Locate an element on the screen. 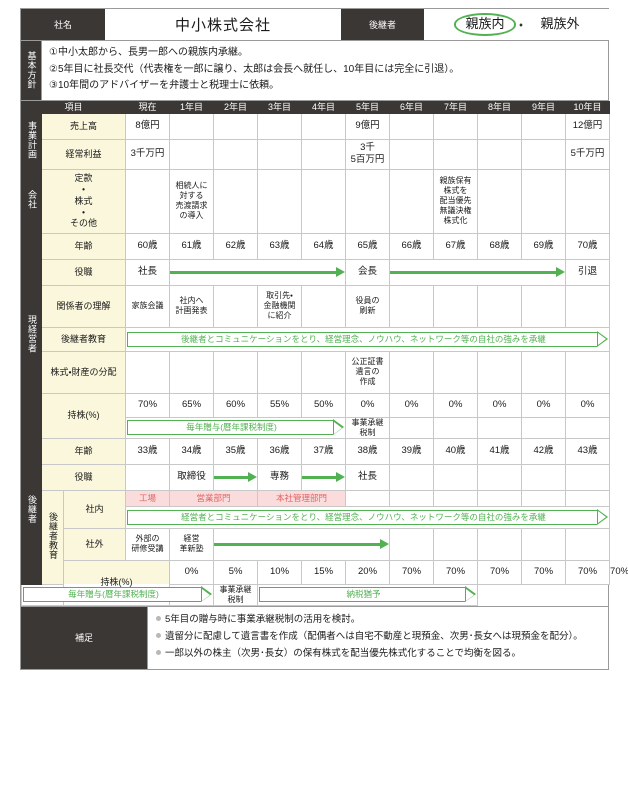 The width and height of the screenshot is (628, 793). cm-age-y10: 70歳 is located at coordinates (588, 246).